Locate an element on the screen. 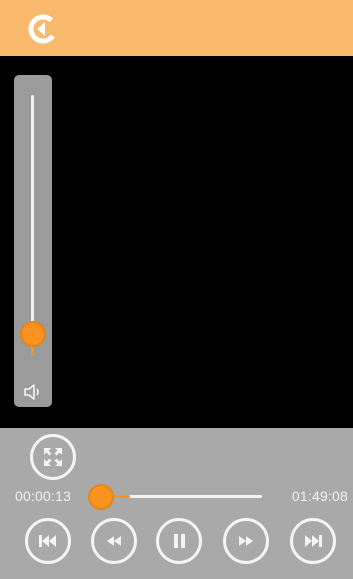 Image resolution: width=353 pixels, height=579 pixels. volume-track is located at coordinates (32, 225).